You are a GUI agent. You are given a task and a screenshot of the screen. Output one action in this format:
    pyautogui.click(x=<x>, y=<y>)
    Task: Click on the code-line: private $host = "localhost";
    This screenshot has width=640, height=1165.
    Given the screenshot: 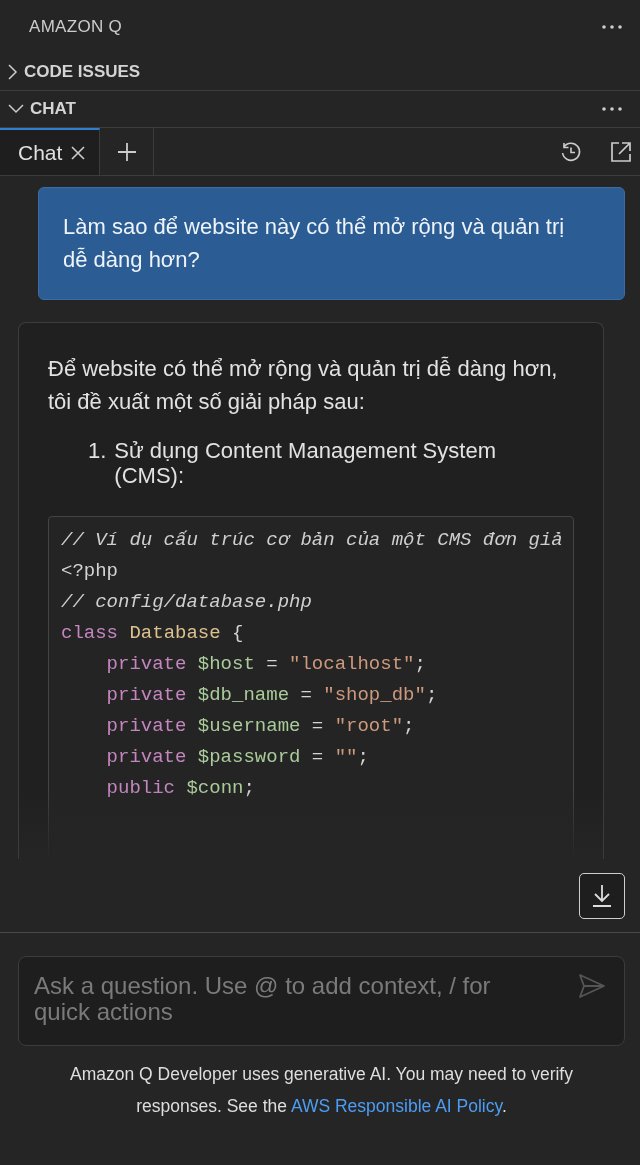 What is the action you would take?
    pyautogui.click(x=265, y=664)
    